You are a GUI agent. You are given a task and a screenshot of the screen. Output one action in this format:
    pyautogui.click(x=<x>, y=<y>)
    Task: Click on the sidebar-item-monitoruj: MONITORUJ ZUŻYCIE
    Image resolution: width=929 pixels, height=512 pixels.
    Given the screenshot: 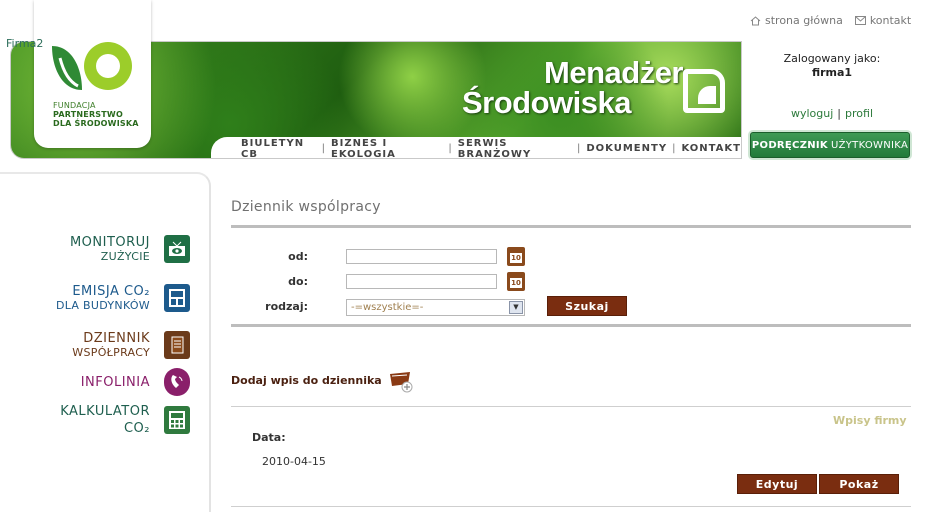 What is the action you would take?
    pyautogui.click(x=95, y=249)
    